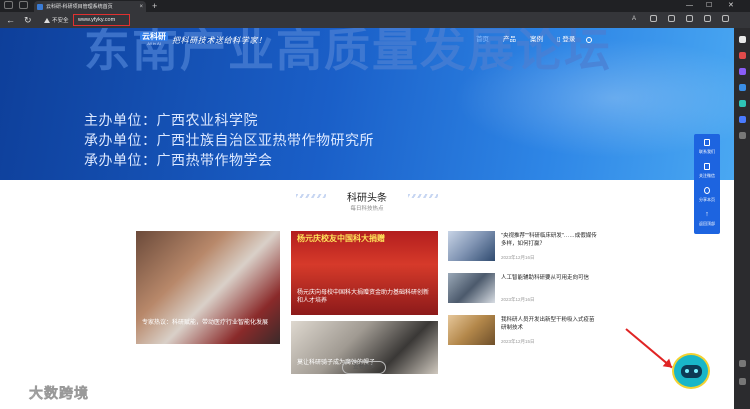 This screenshot has width=750, height=409. I want to click on maximize-button: ☐, so click(709, 5).